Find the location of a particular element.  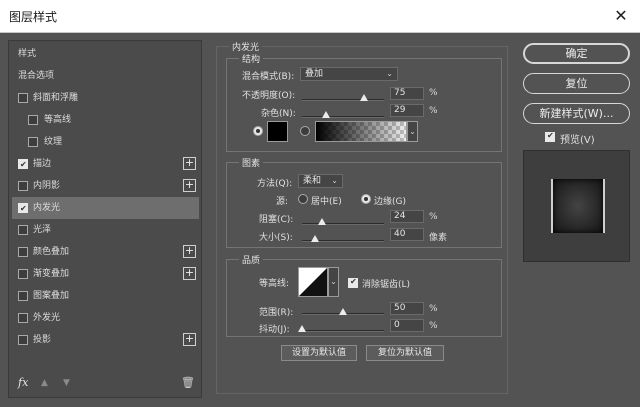

reset-default-button: 复位为默认值 is located at coordinates (405, 353).